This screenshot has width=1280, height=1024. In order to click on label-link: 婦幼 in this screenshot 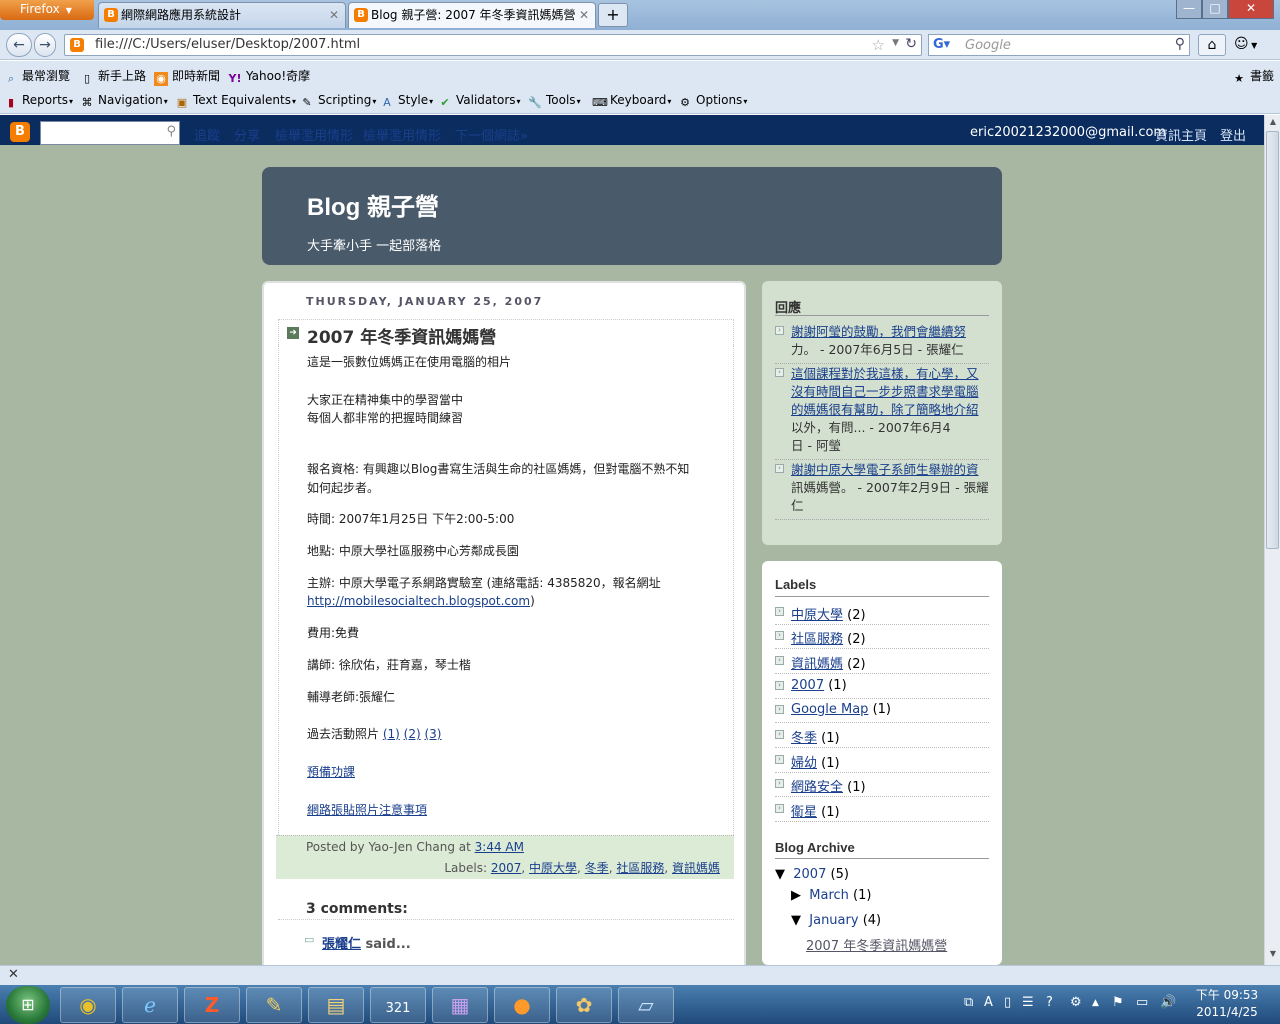, I will do `click(804, 763)`.